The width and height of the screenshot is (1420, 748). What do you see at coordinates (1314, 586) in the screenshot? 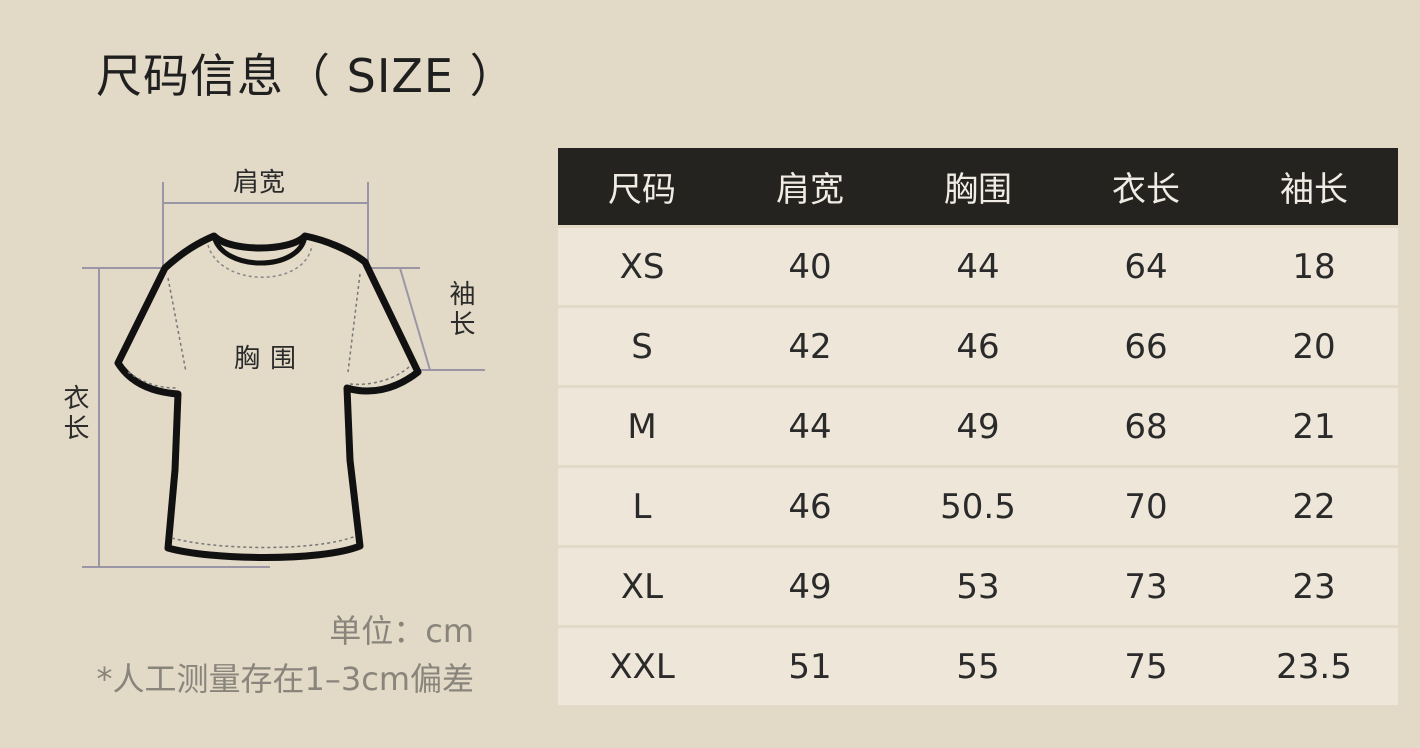
I see `table-cell: 23` at bounding box center [1314, 586].